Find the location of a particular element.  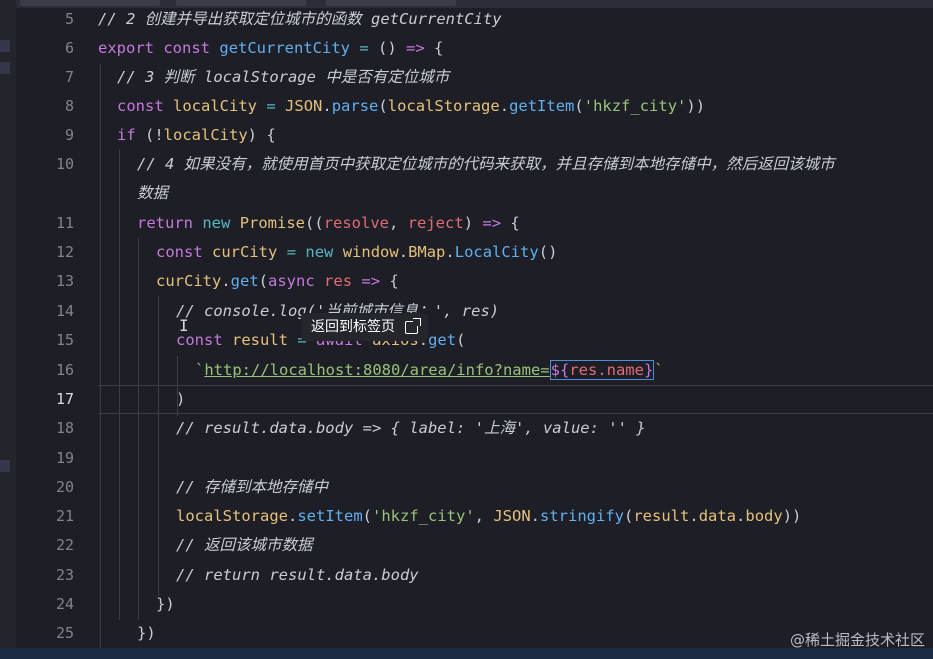

code-text: curCity.get(async res => { is located at coordinates (277, 281).